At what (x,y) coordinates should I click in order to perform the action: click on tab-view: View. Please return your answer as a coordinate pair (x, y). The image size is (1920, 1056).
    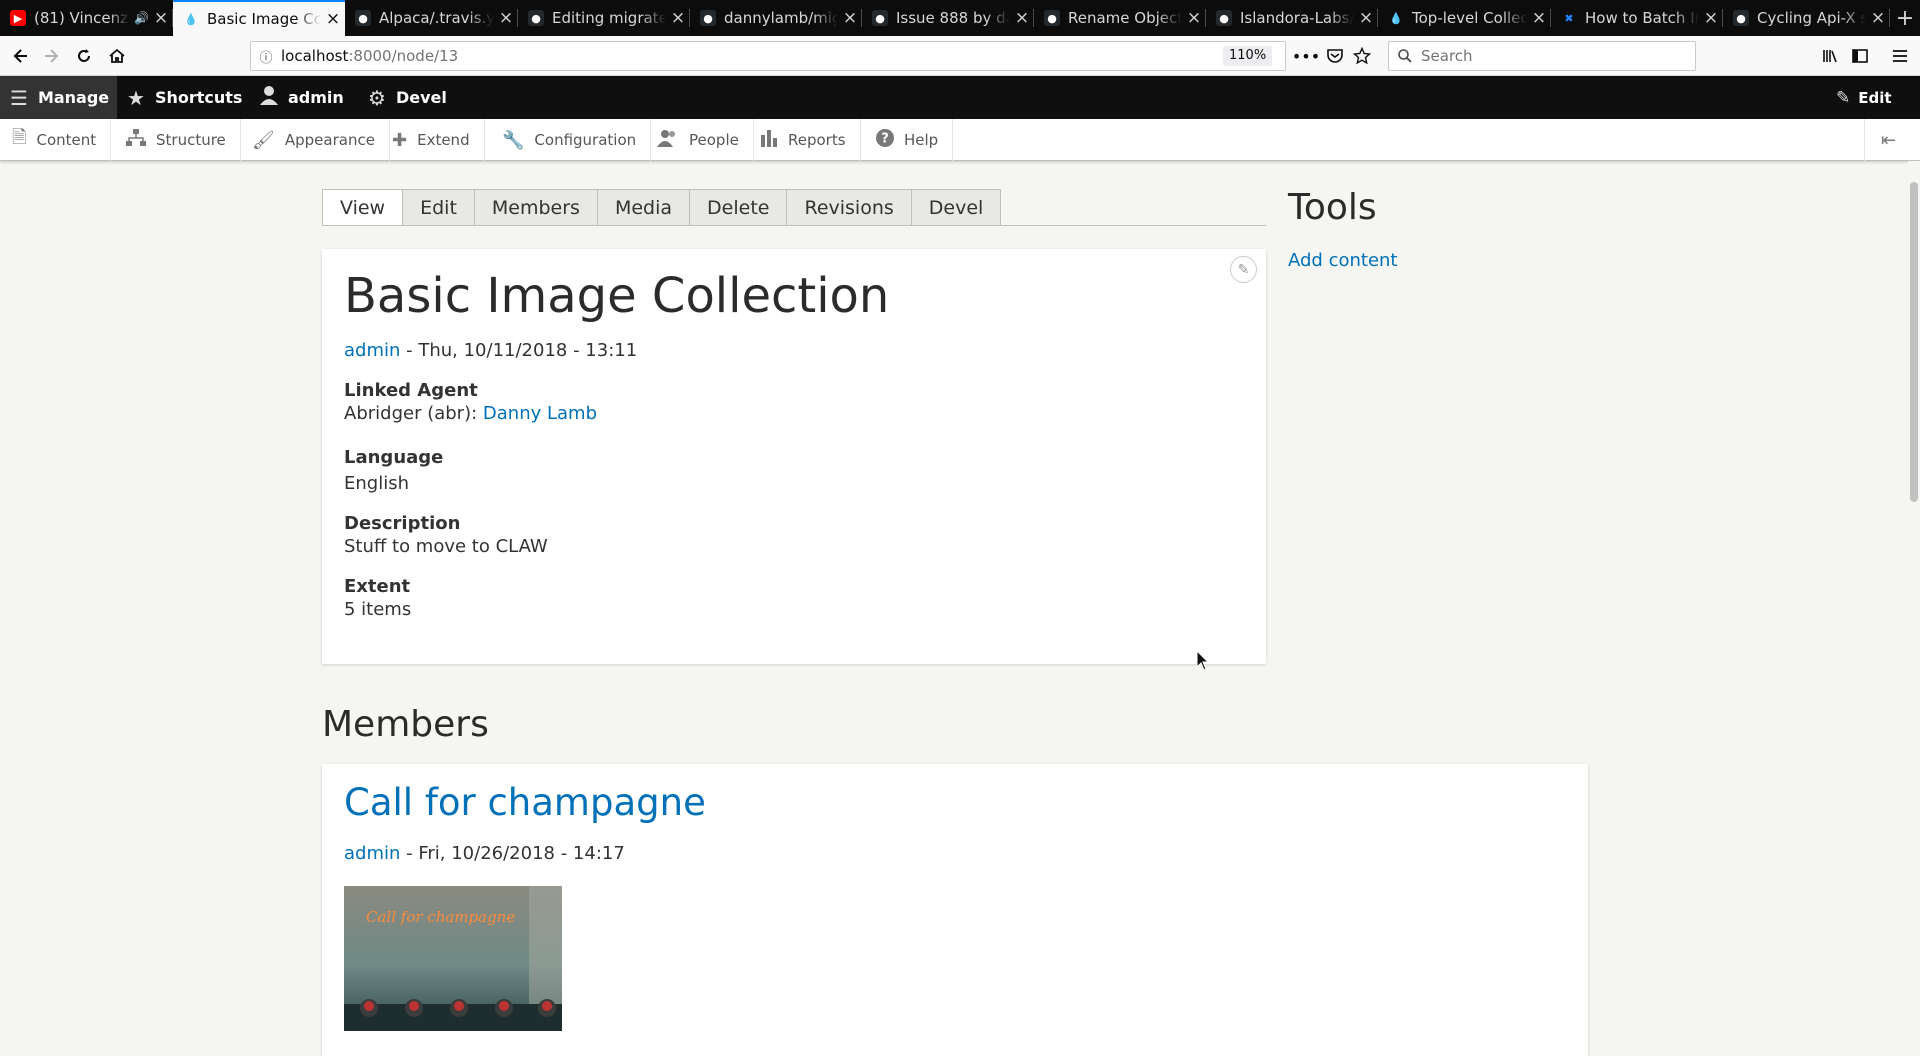
    Looking at the image, I should click on (363, 207).